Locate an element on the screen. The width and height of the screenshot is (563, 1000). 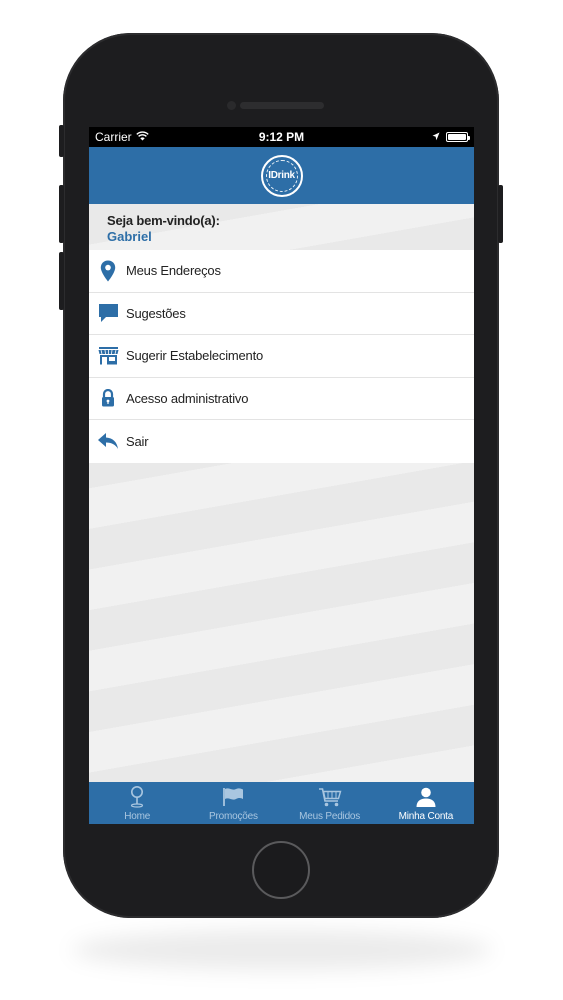
menu-item-suggestions: Sugestões is located at coordinates (281, 314).